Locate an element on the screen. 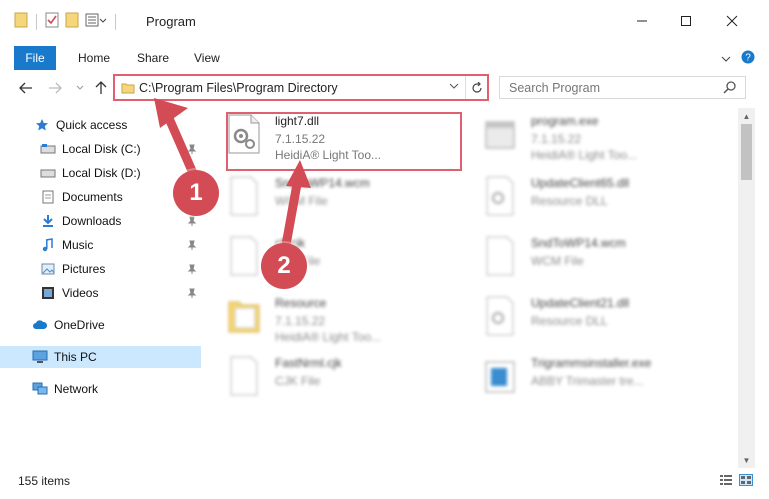  highlight-box is located at coordinates (344, 141).